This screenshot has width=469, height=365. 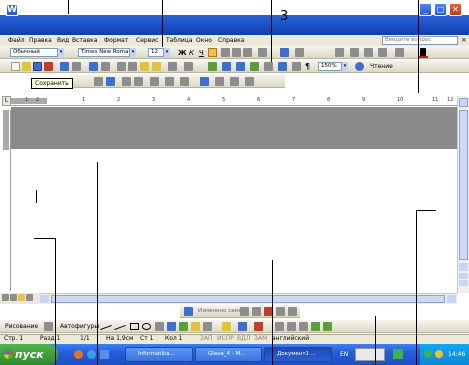 What do you see at coordinates (381, 66) in the screenshot?
I see `read-button: Чтение` at bounding box center [381, 66].